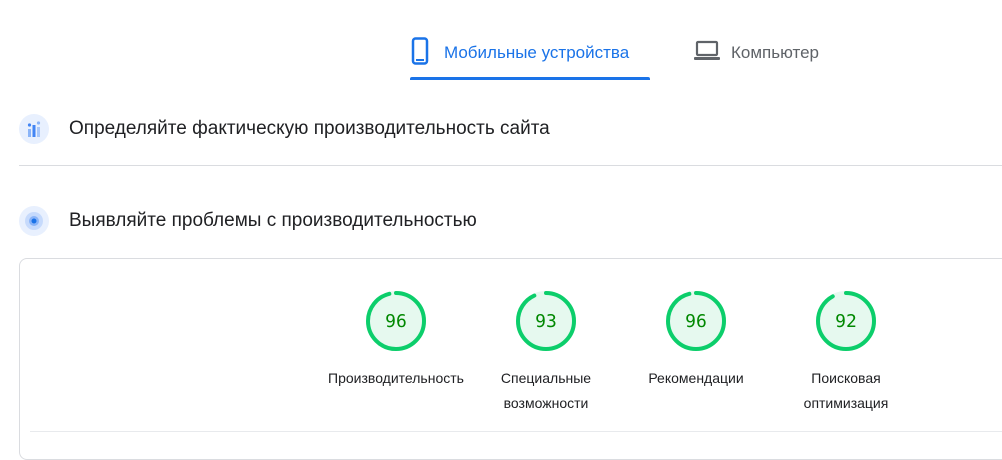 The width and height of the screenshot is (1002, 460). I want to click on laptop-icon, so click(707, 53).